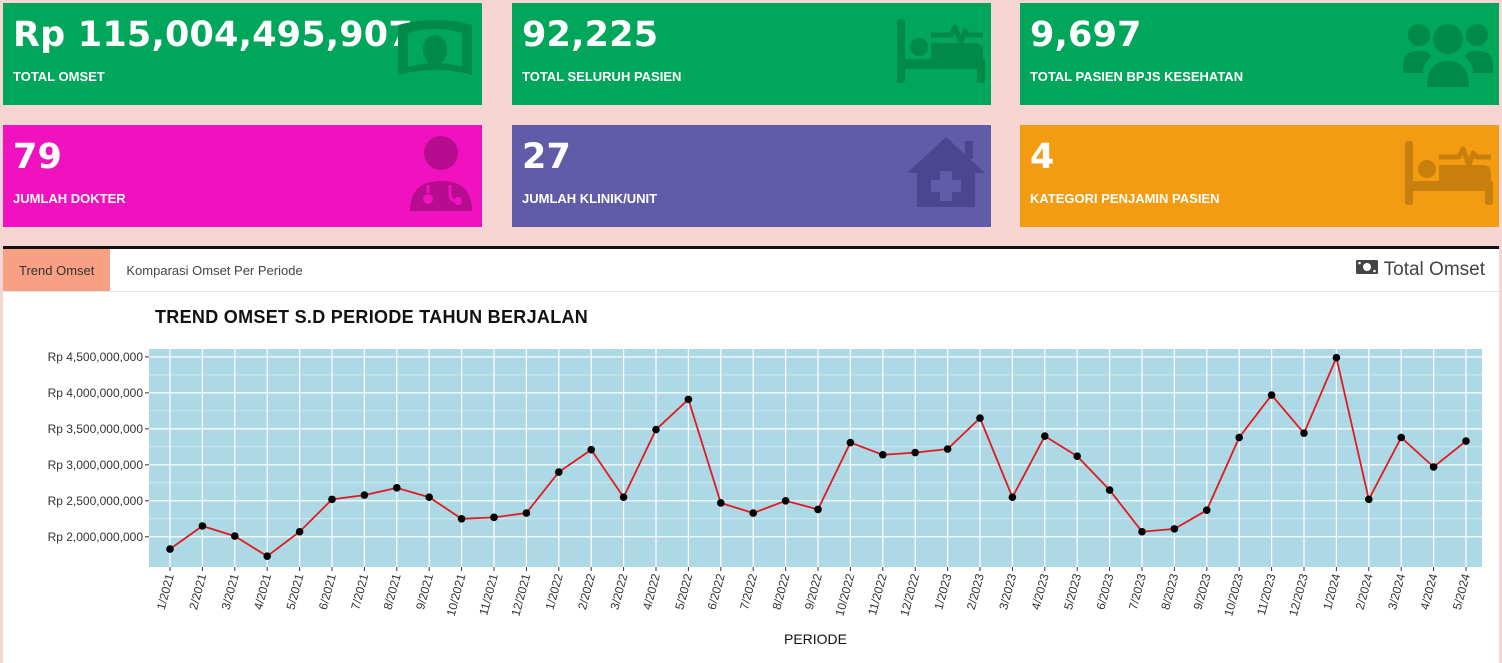 The height and width of the screenshot is (663, 1502). I want to click on stat-label: JUMLAH DOKTER, so click(69, 198).